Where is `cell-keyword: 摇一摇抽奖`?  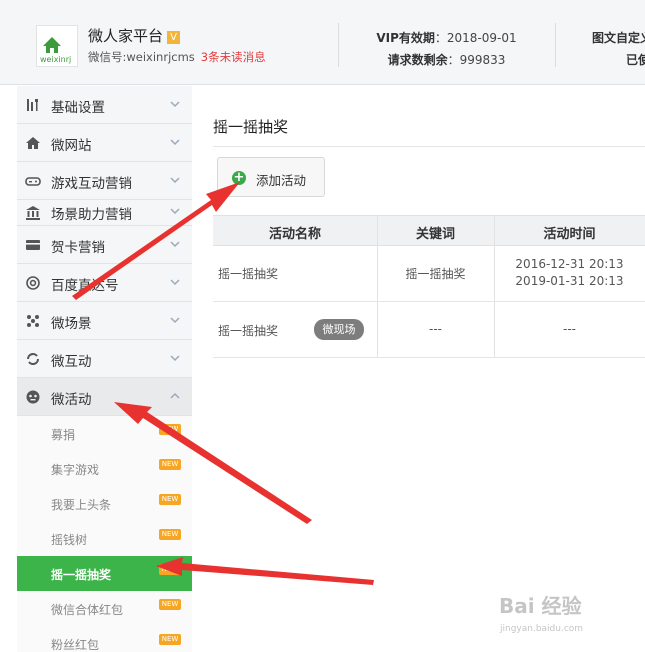 cell-keyword: 摇一摇抽奖 is located at coordinates (435, 274).